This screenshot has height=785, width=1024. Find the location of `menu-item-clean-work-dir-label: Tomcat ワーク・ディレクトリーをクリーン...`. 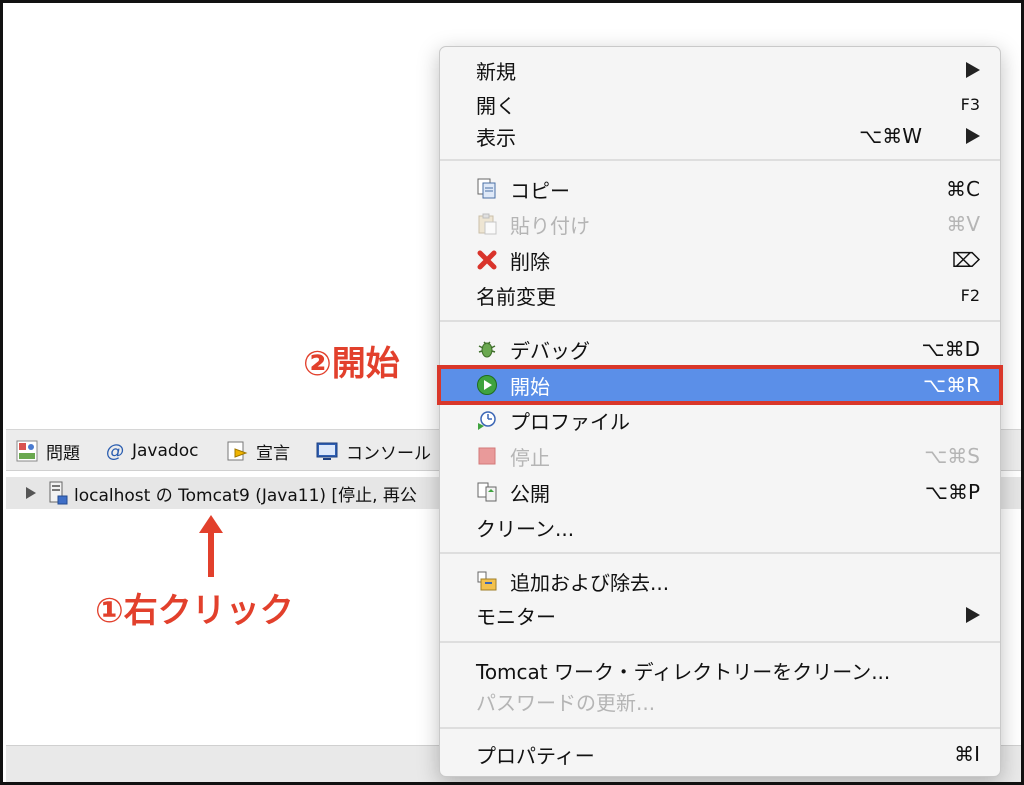

menu-item-clean-work-dir-label: Tomcat ワーク・ディレクトリーをクリーン... is located at coordinates (683, 671).